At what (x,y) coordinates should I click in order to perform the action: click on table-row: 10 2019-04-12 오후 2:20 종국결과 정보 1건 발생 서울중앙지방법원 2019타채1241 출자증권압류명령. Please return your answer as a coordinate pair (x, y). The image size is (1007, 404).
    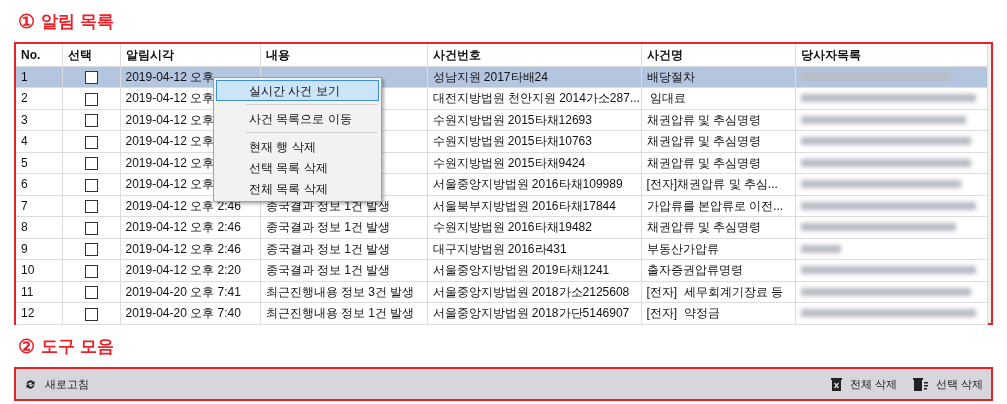
    Looking at the image, I should click on (501, 270).